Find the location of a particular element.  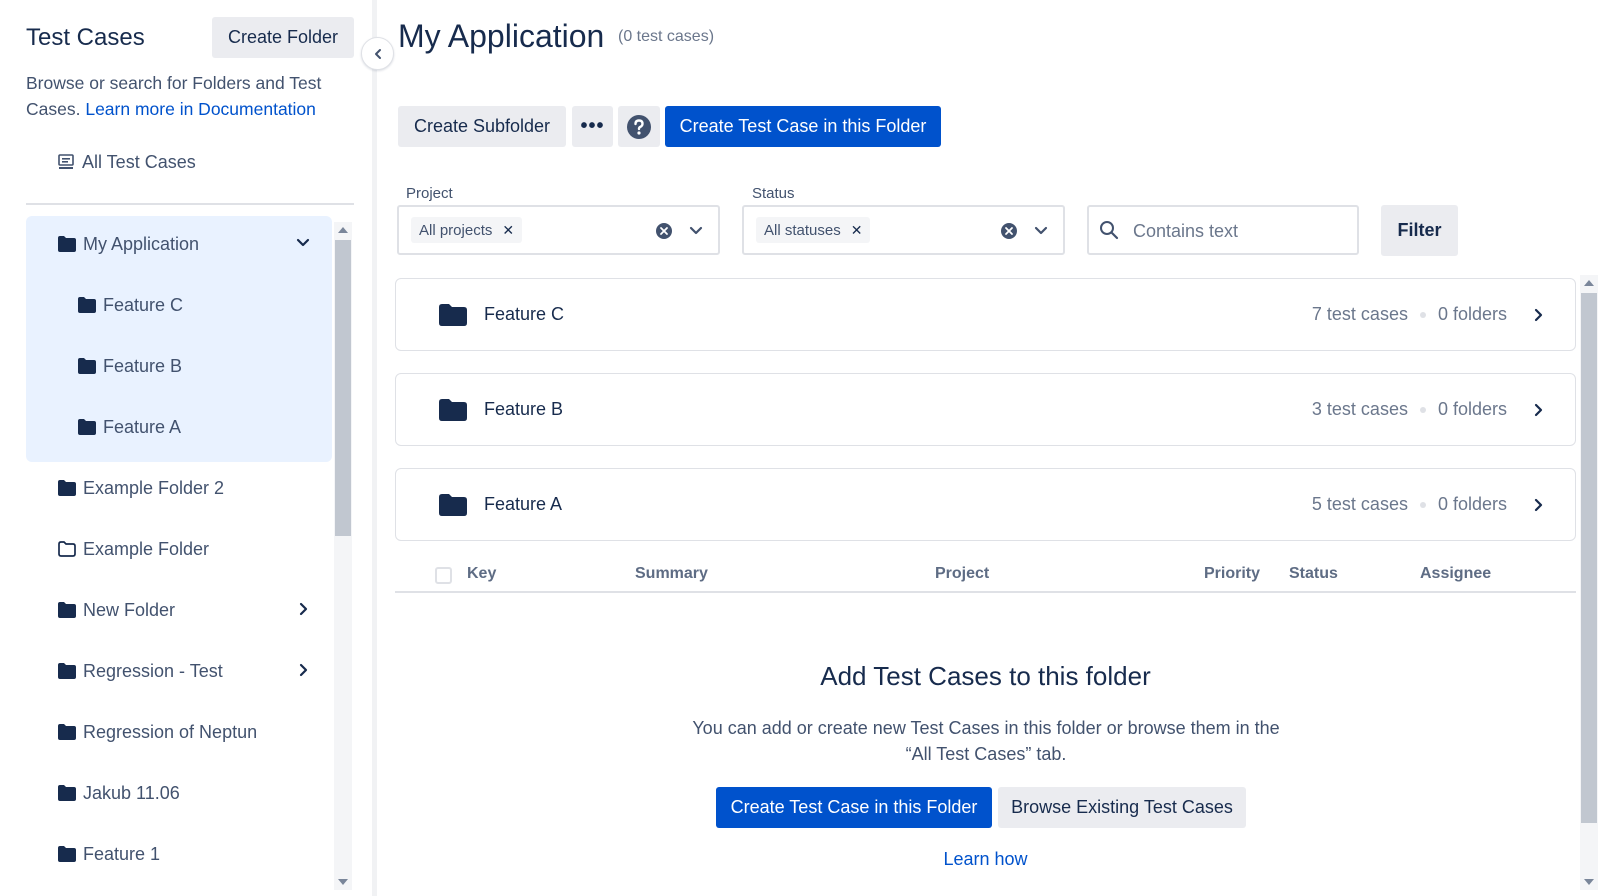

status-select: All statuses ✕ is located at coordinates (903, 230).